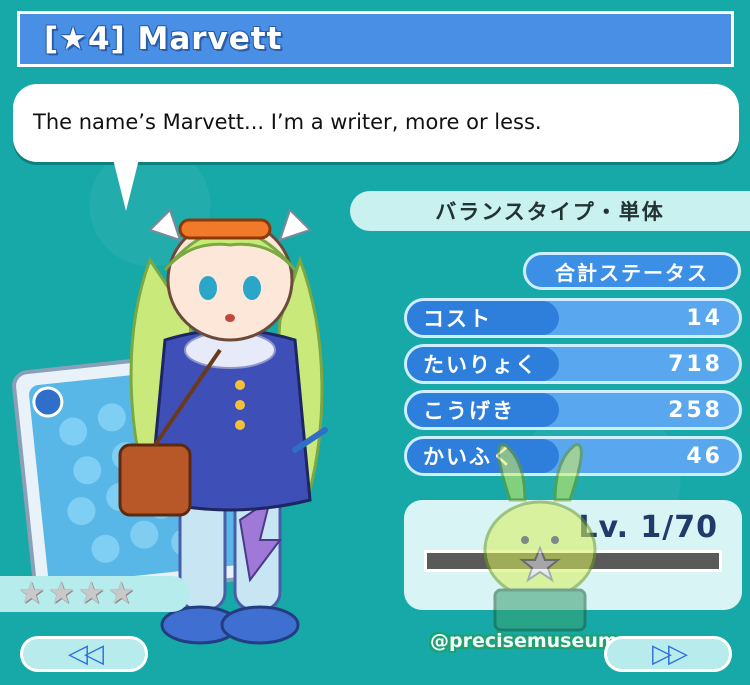  I want to click on stat-row-hp: たいりょく 718, so click(573, 364).